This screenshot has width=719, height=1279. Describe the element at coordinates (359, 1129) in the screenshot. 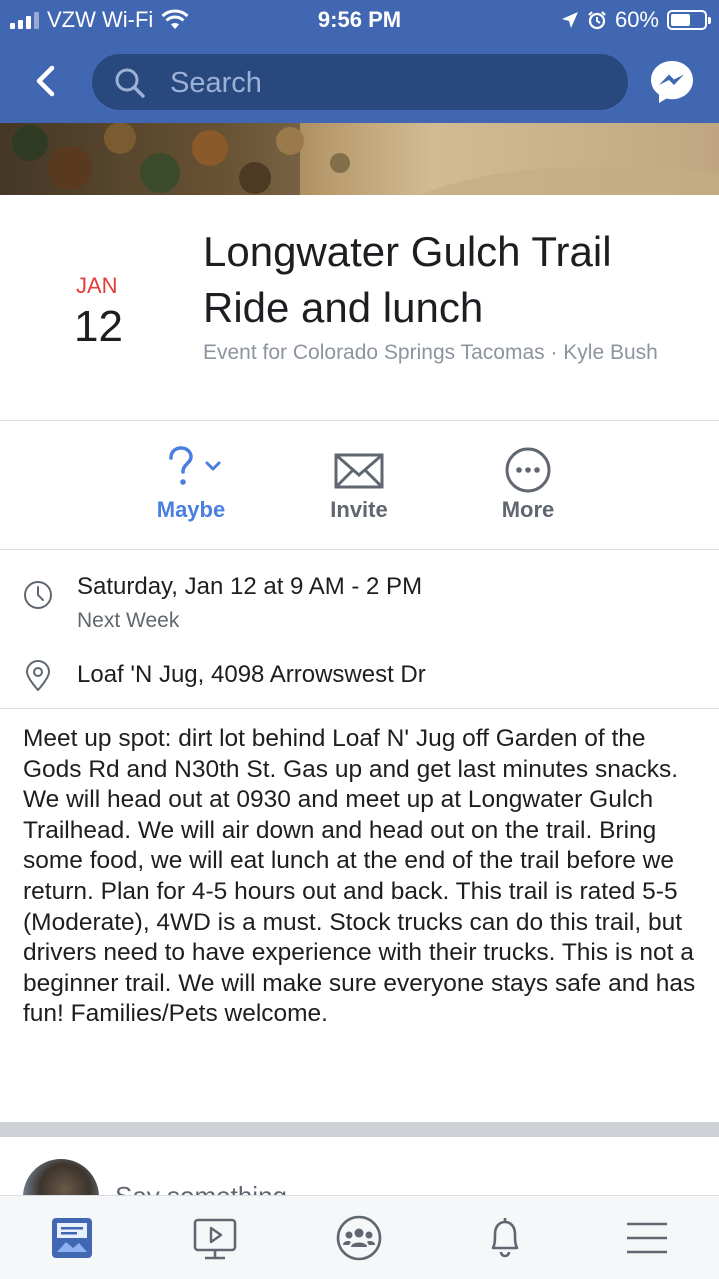

I see `section-separator` at that location.